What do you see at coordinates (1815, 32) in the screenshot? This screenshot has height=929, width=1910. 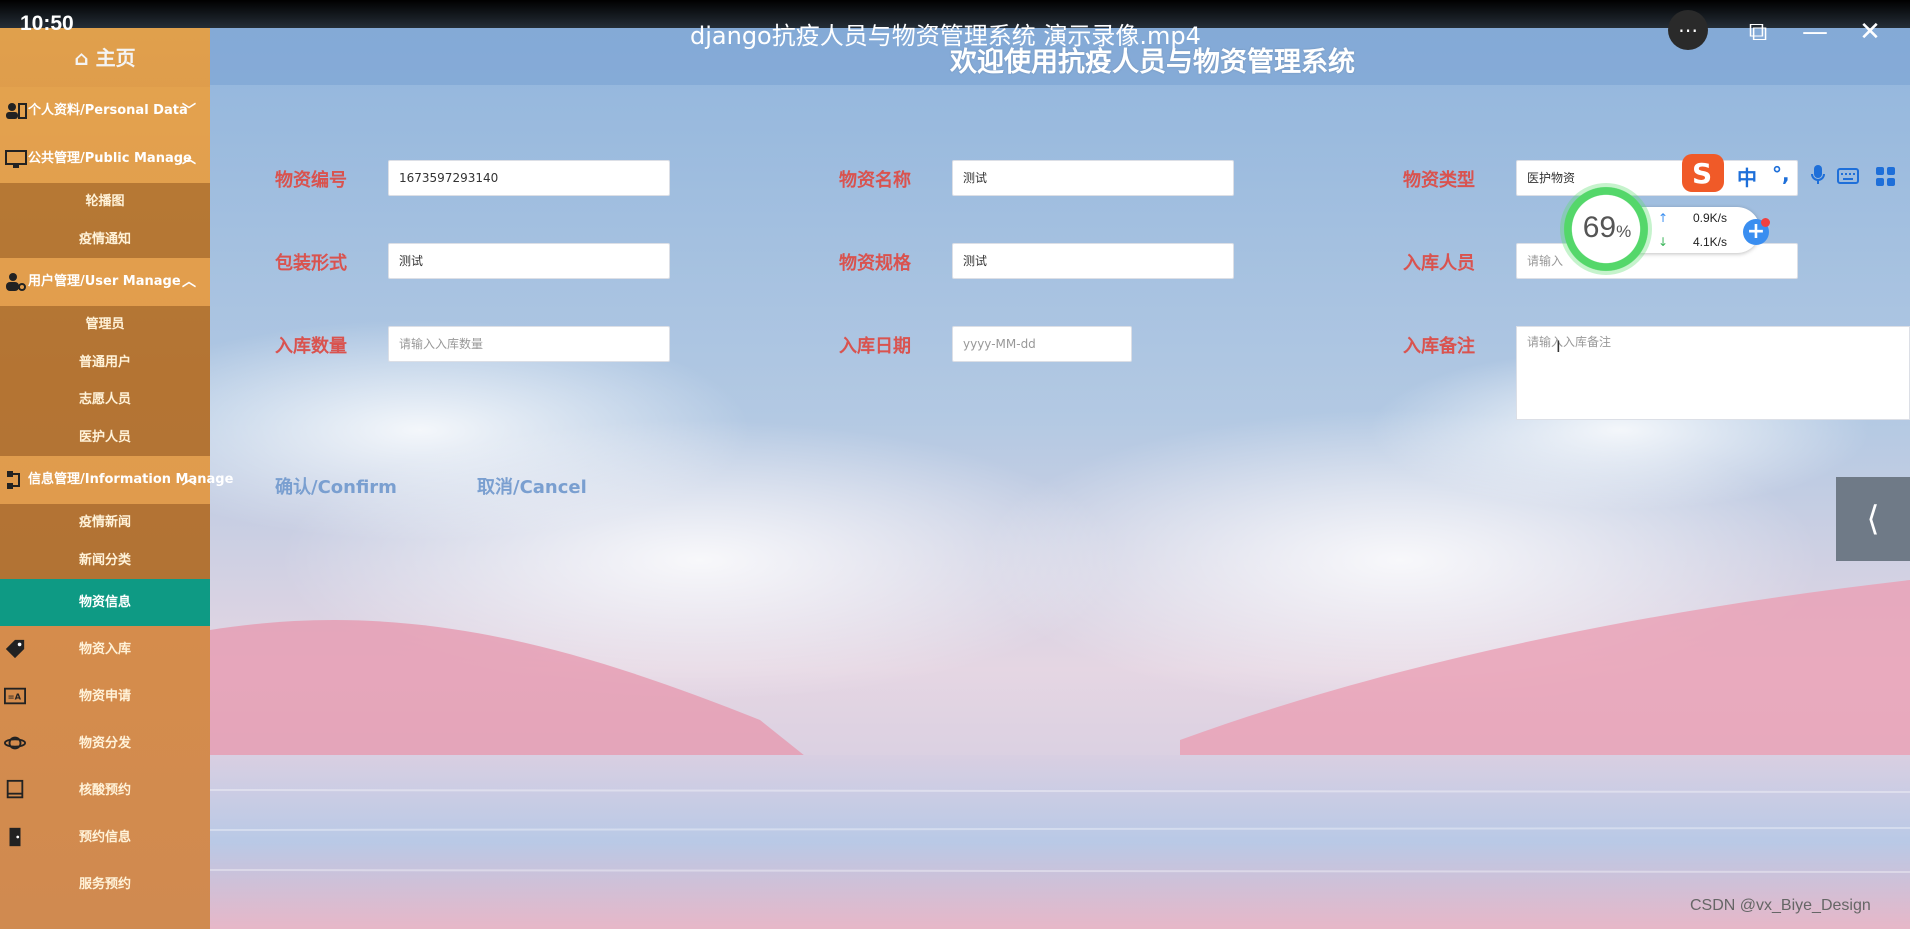 I see `minimize-button: —` at bounding box center [1815, 32].